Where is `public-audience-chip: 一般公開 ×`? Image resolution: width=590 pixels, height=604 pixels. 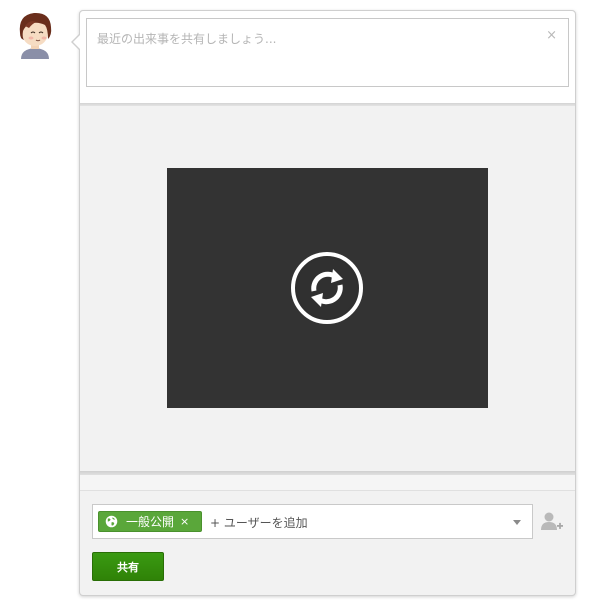 public-audience-chip: 一般公開 × is located at coordinates (150, 521).